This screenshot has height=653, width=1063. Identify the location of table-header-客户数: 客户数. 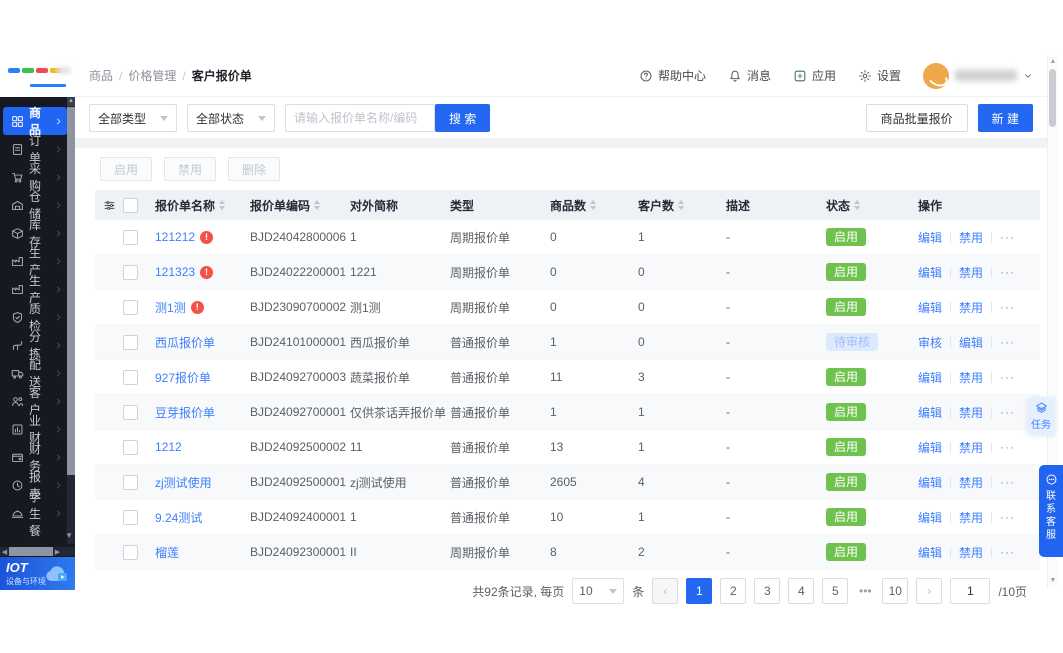
(682, 205).